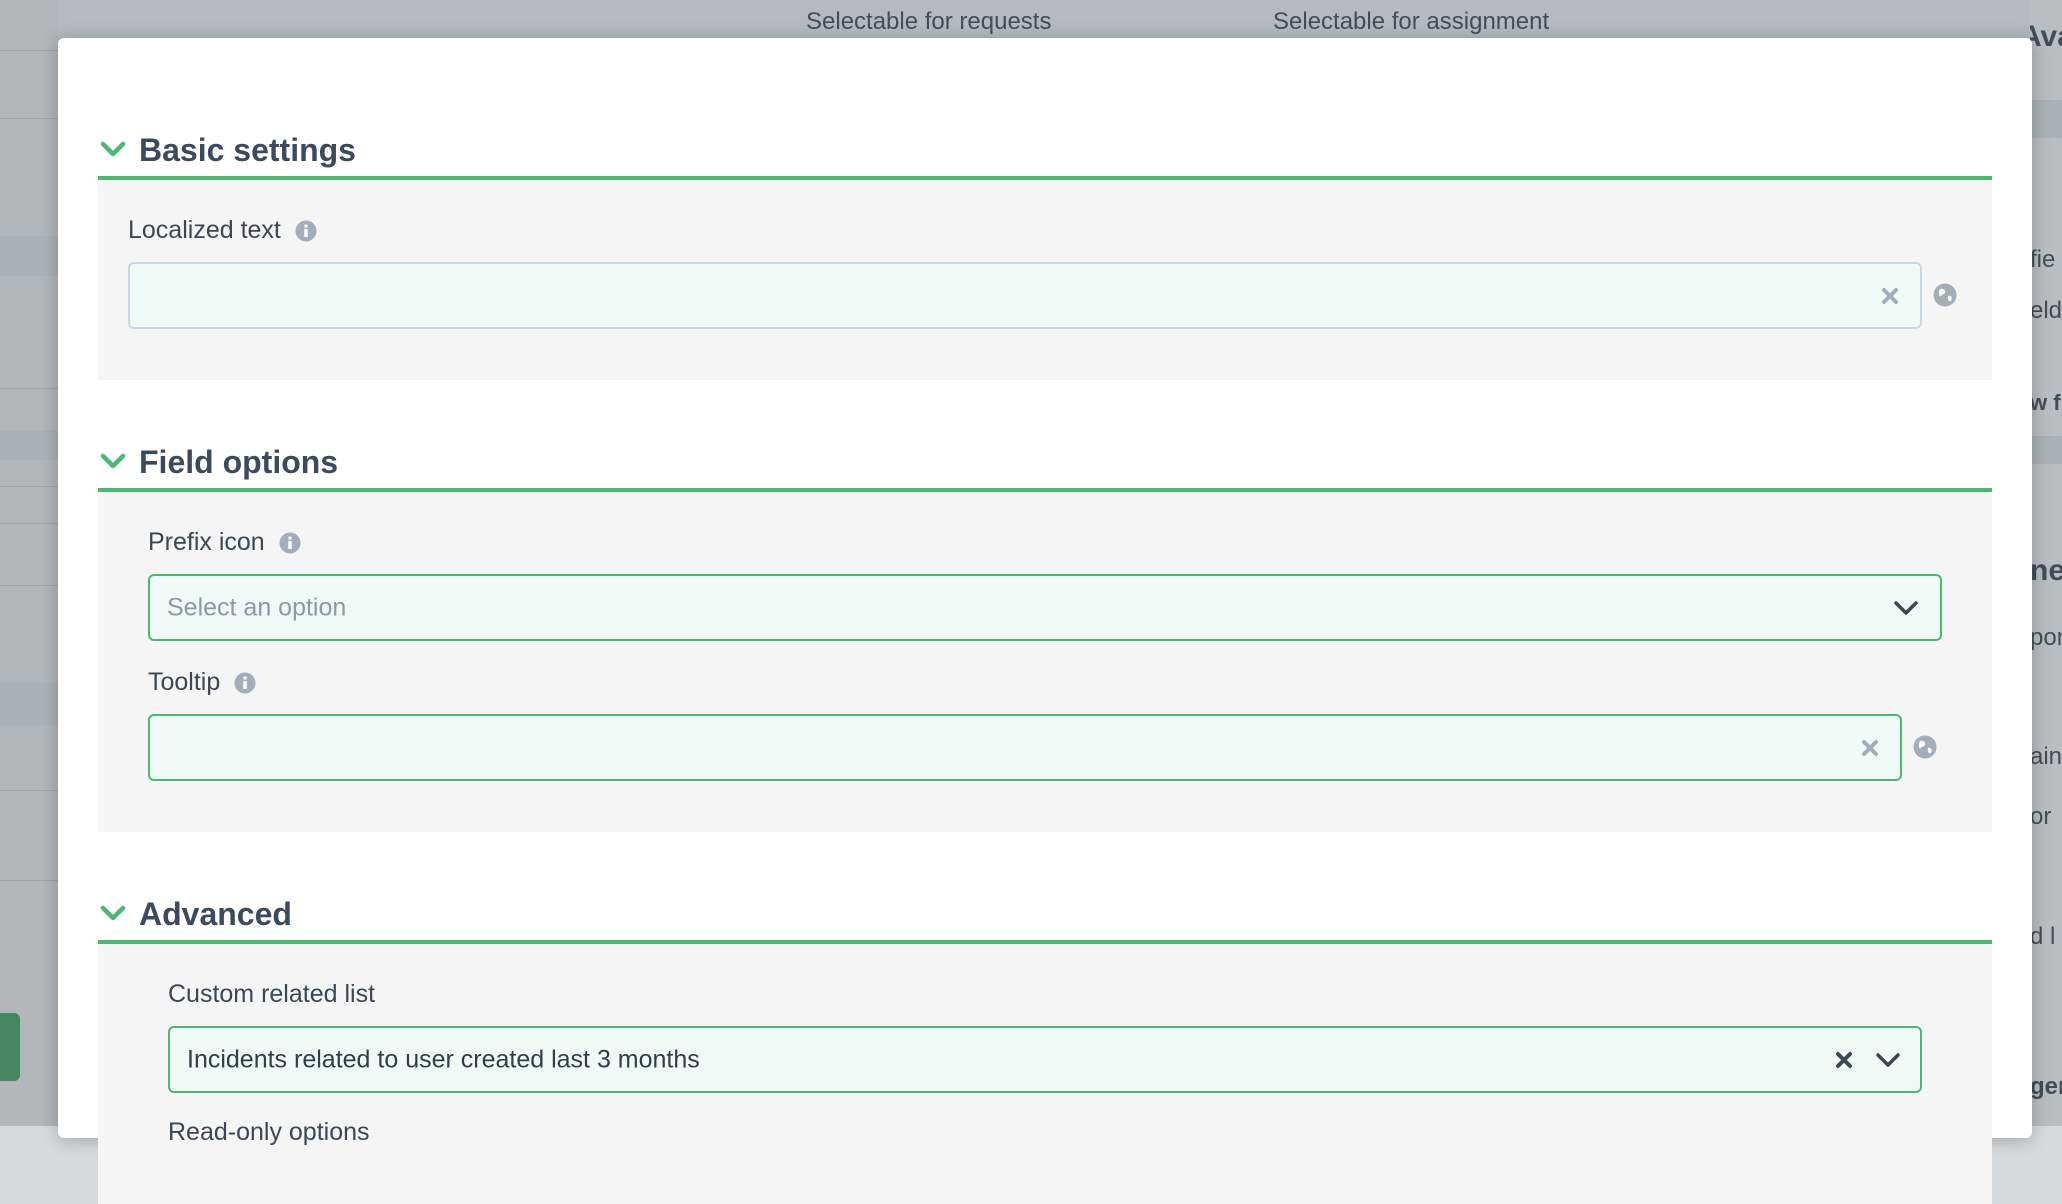 The height and width of the screenshot is (1204, 2062). Describe the element at coordinates (184, 682) in the screenshot. I see `tooltip-label: Tooltip` at that location.